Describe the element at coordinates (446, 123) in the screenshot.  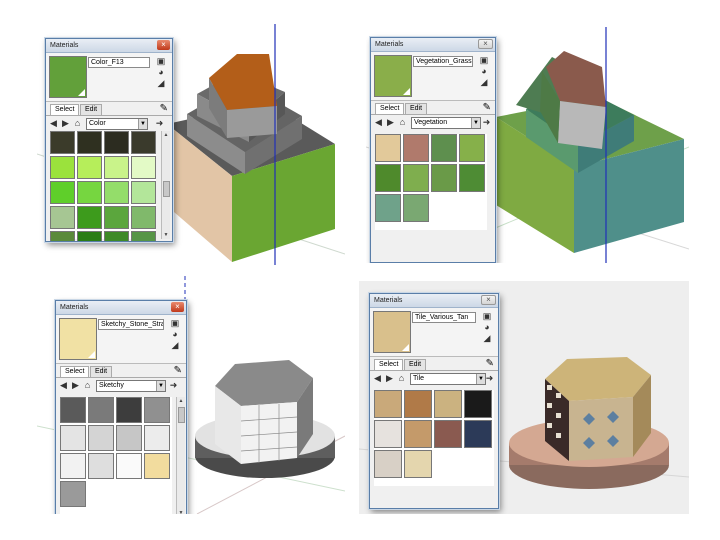
I see `library-dropdown: Vegetation ▼` at that location.